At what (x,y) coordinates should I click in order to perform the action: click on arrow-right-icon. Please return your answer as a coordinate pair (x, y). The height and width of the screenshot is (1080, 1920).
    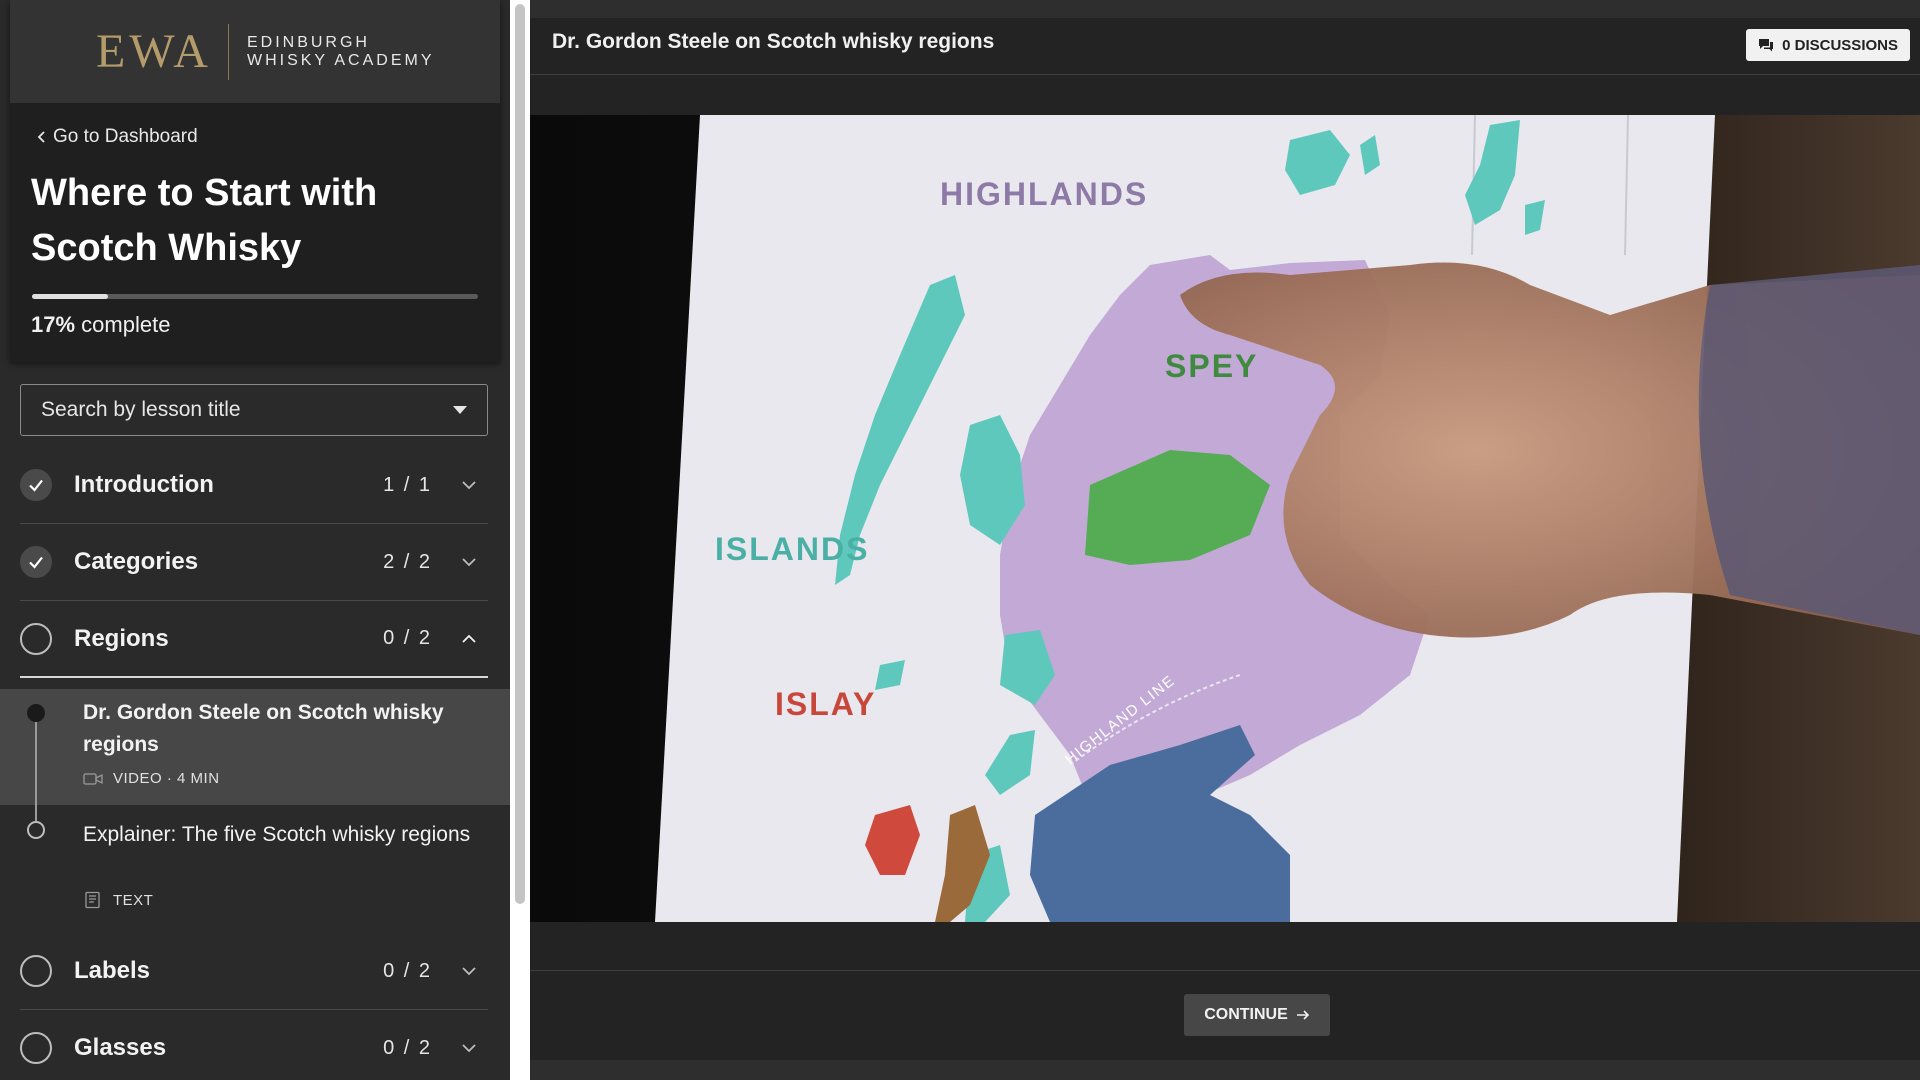
    Looking at the image, I should click on (1302, 1015).